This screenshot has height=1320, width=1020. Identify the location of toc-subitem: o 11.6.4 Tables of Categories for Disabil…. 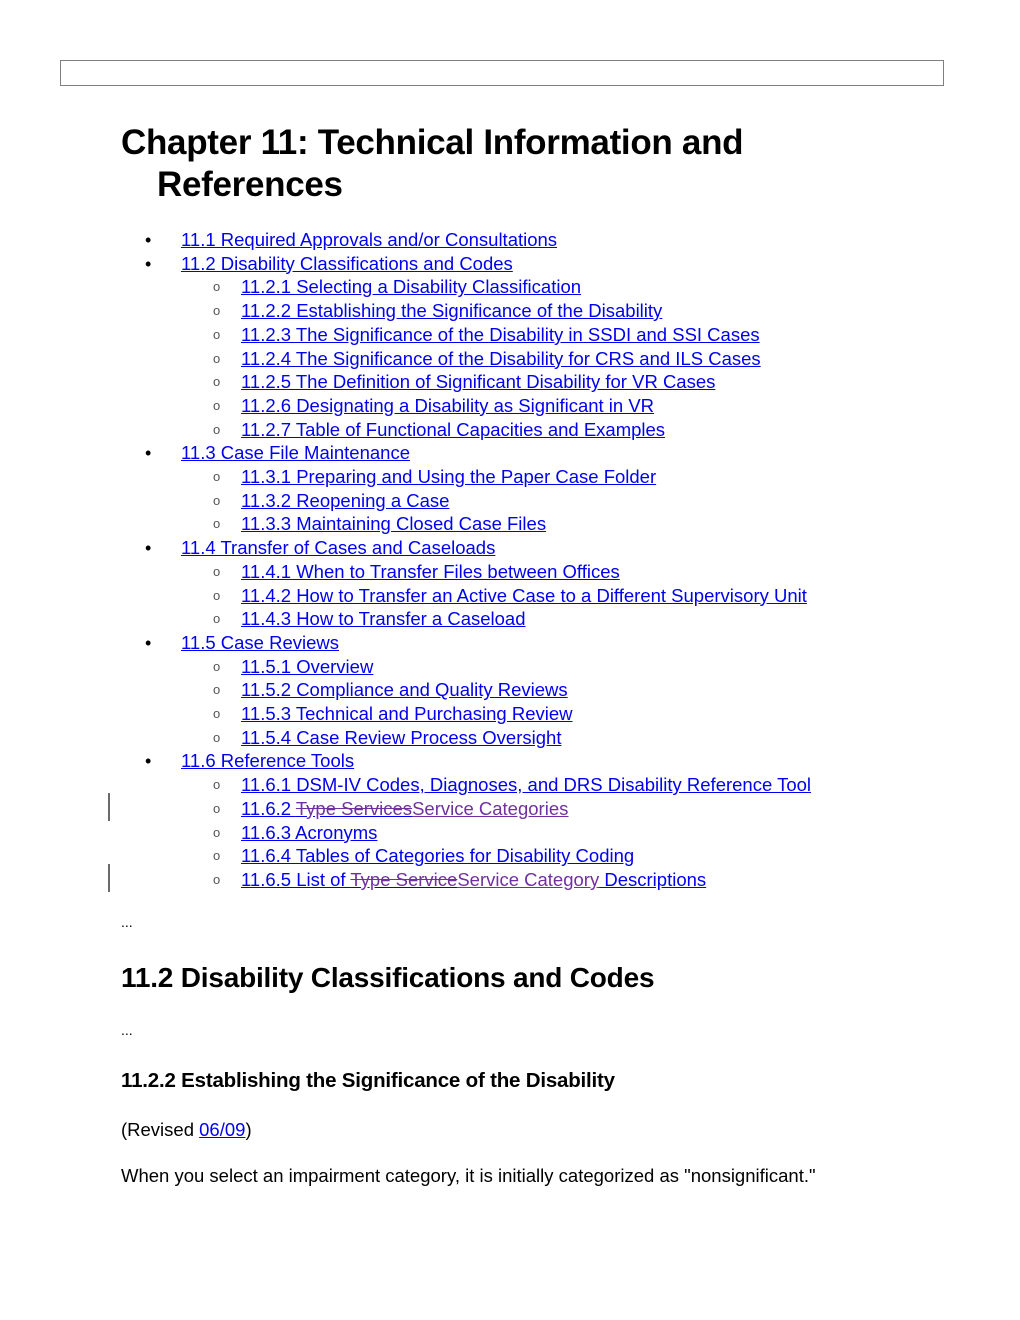
(423, 856).